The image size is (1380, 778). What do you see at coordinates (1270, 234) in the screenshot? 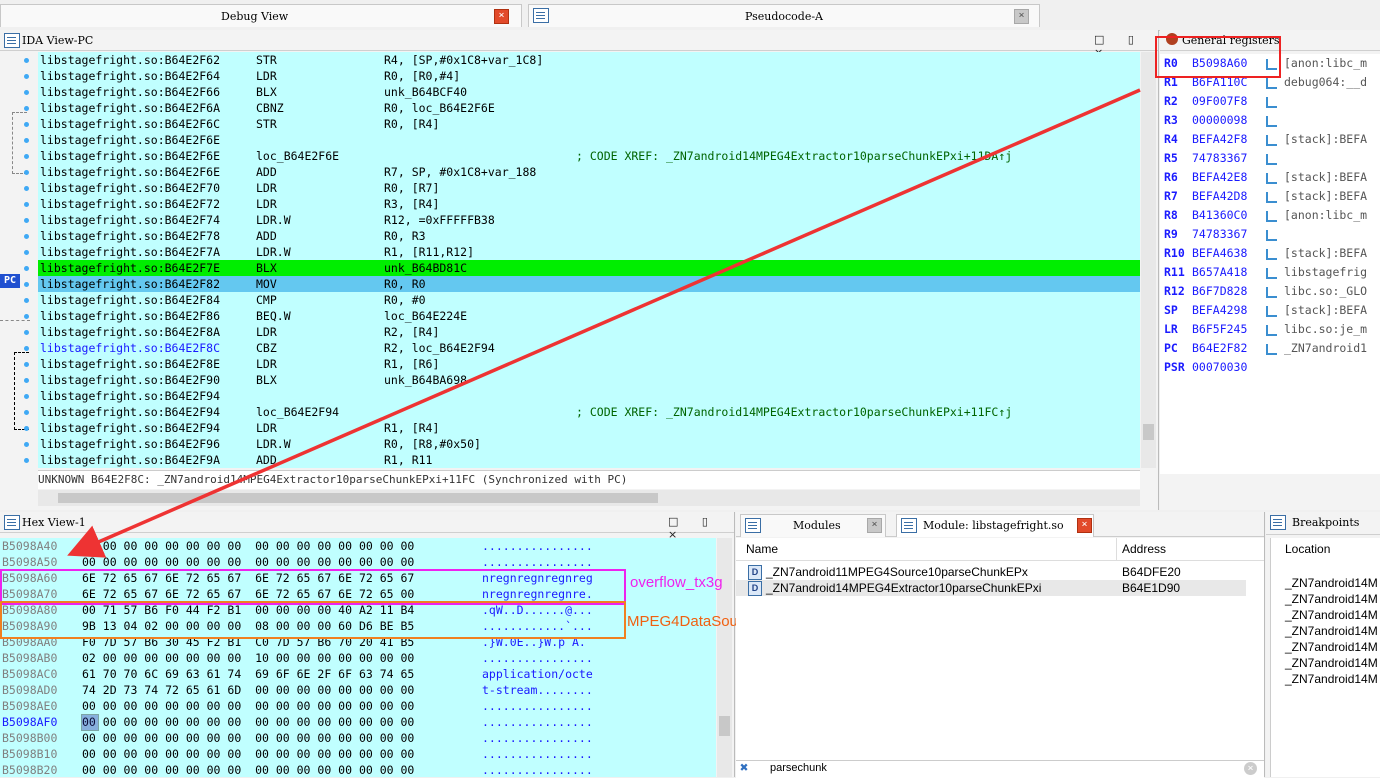
I see `register-row: R9 74783367` at bounding box center [1270, 234].